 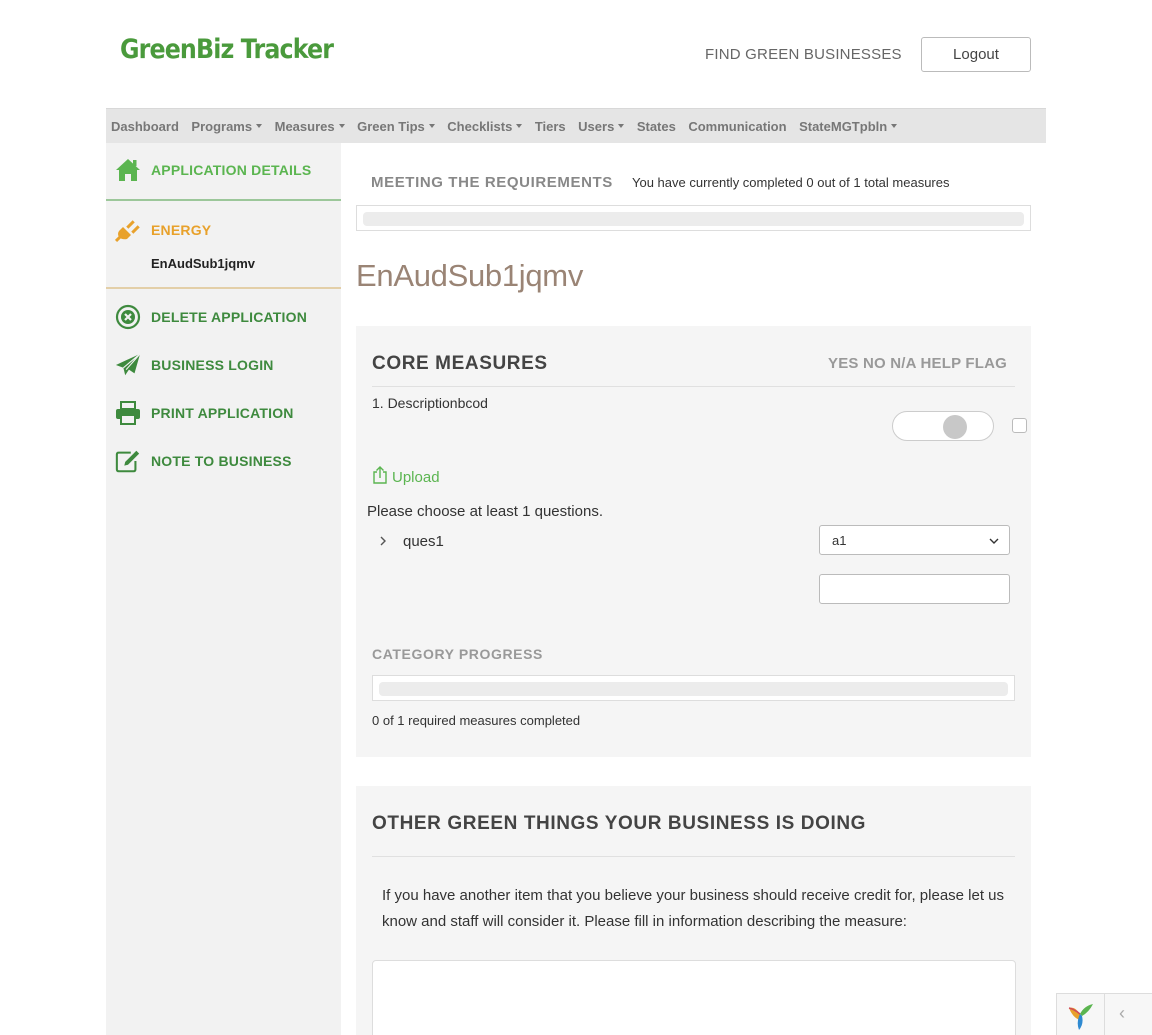 What do you see at coordinates (304, 126) in the screenshot?
I see `nav-item-label: Measures` at bounding box center [304, 126].